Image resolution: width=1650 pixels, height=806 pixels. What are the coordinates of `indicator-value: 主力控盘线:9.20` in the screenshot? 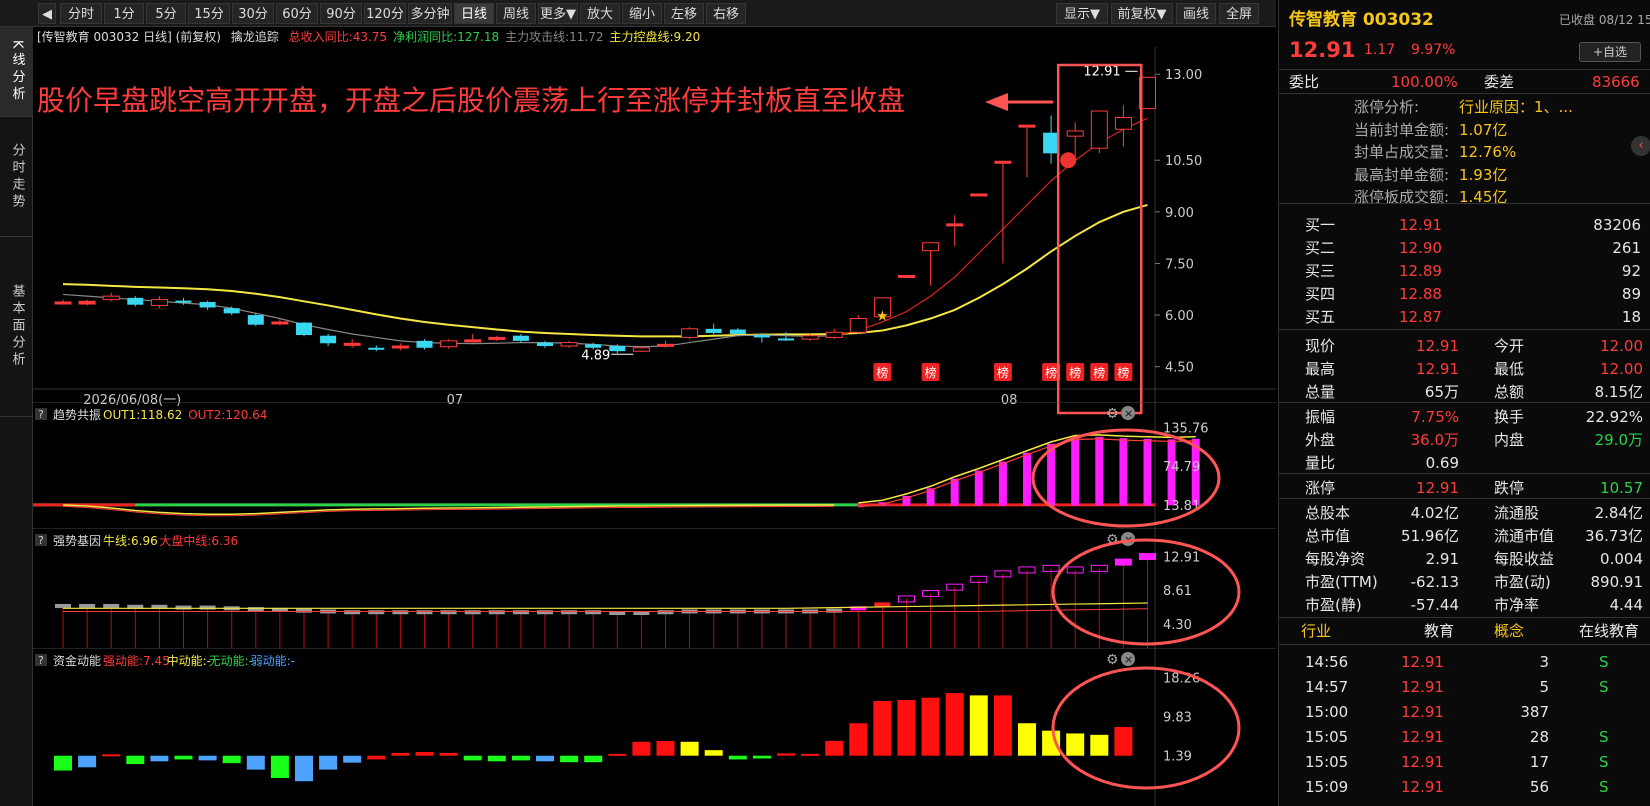 It's located at (655, 37).